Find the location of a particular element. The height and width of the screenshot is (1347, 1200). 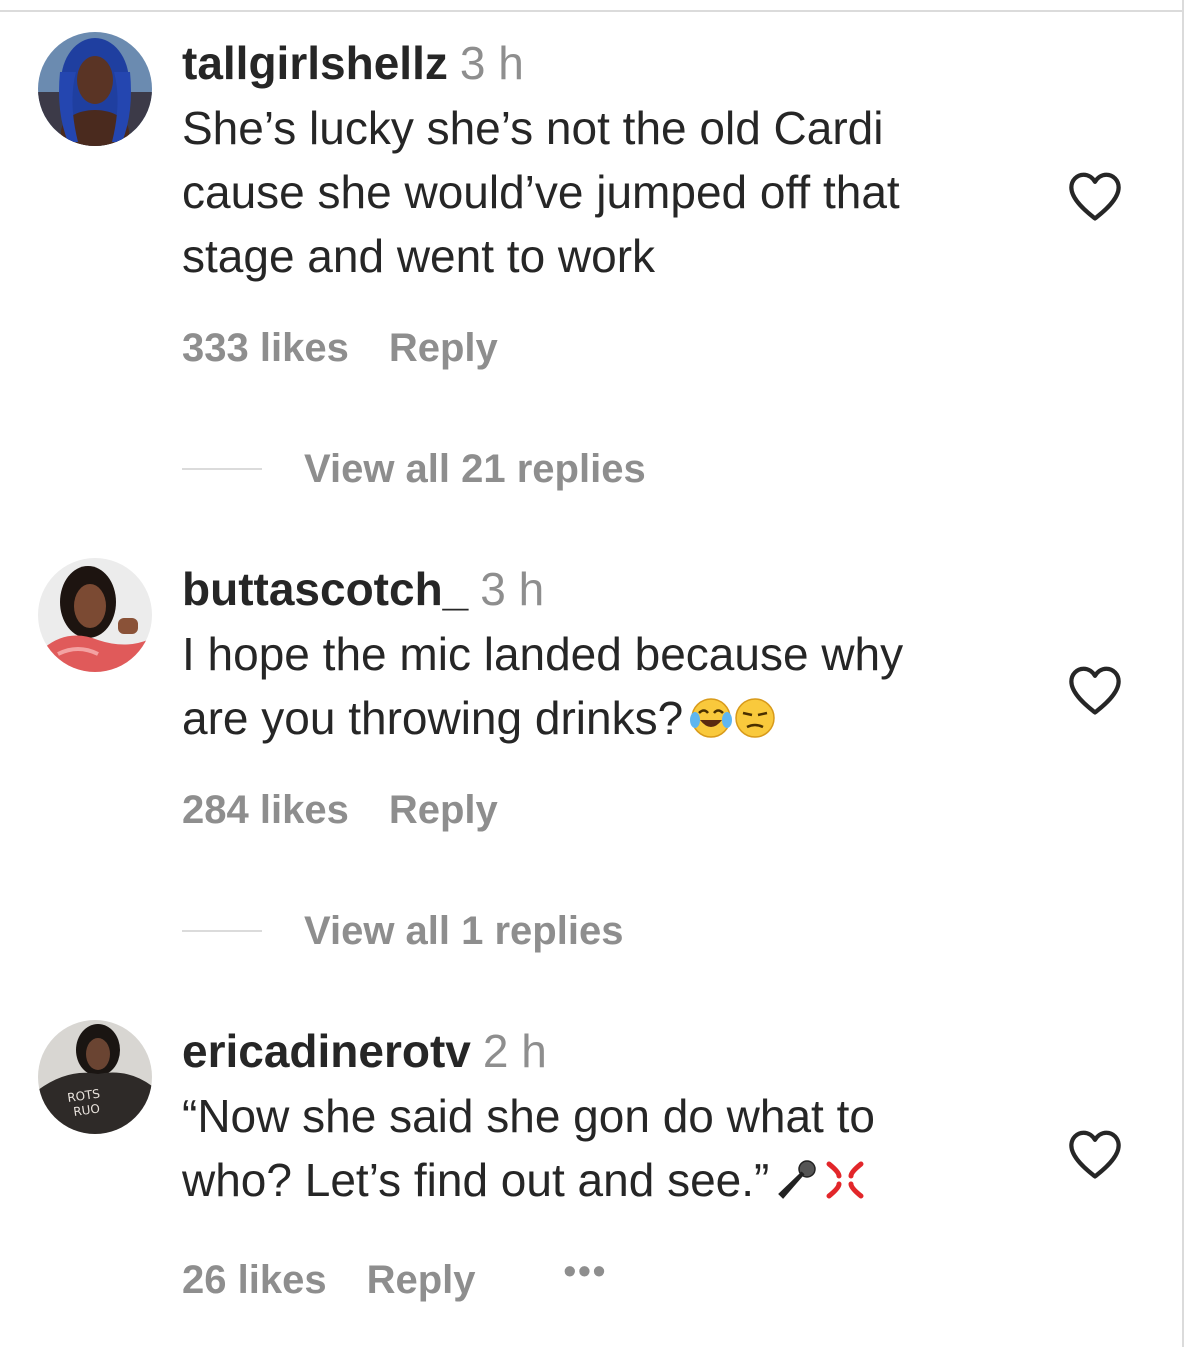

view-replies-button: View all 1 replies is located at coordinates (402, 931).